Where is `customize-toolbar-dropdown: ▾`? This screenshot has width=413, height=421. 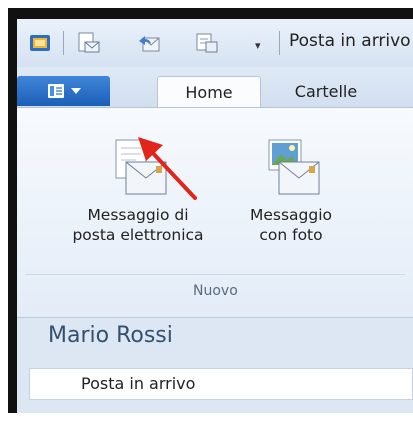 customize-toolbar-dropdown: ▾ is located at coordinates (258, 45).